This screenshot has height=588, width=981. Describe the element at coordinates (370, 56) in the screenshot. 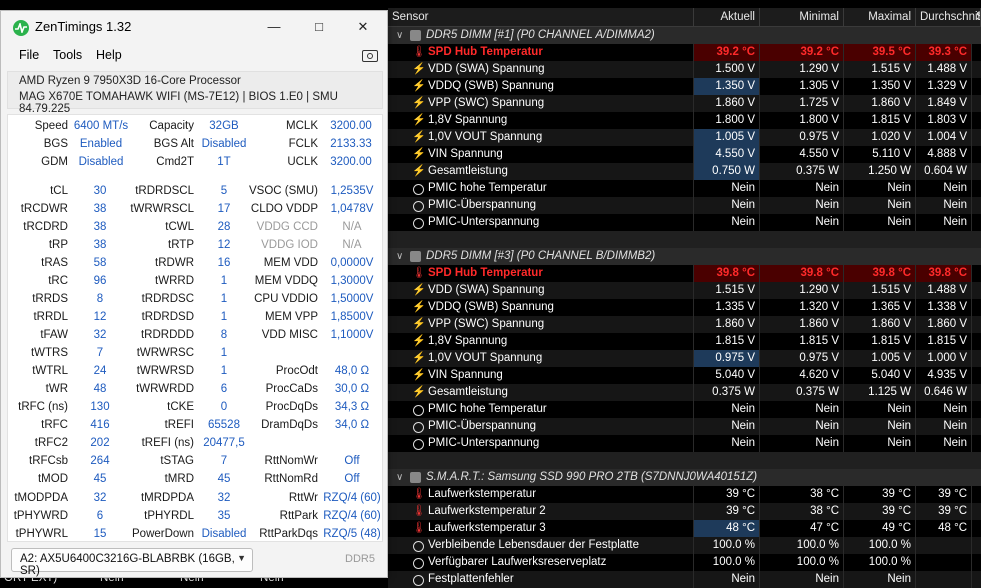

I see `screenshot-camera-icon` at that location.